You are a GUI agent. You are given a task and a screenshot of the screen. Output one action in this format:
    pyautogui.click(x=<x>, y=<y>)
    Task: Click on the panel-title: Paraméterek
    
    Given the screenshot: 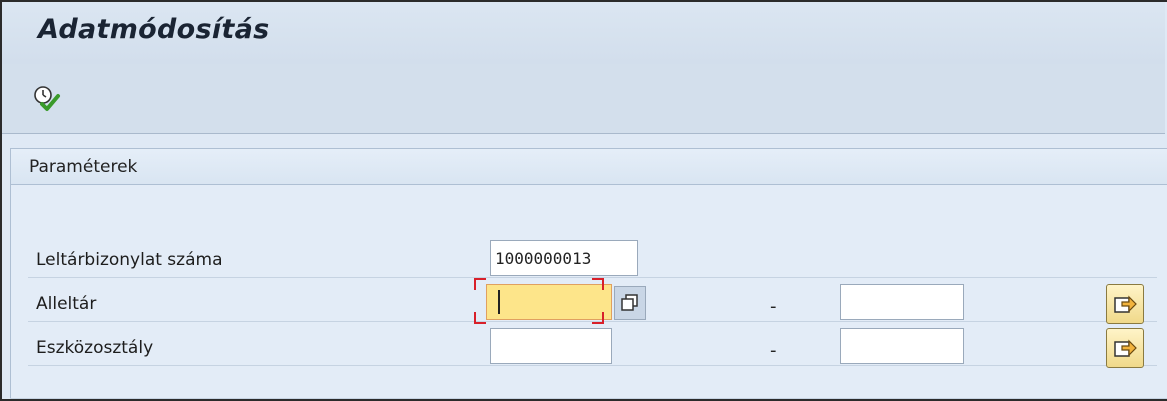 What is the action you would take?
    pyautogui.click(x=83, y=167)
    